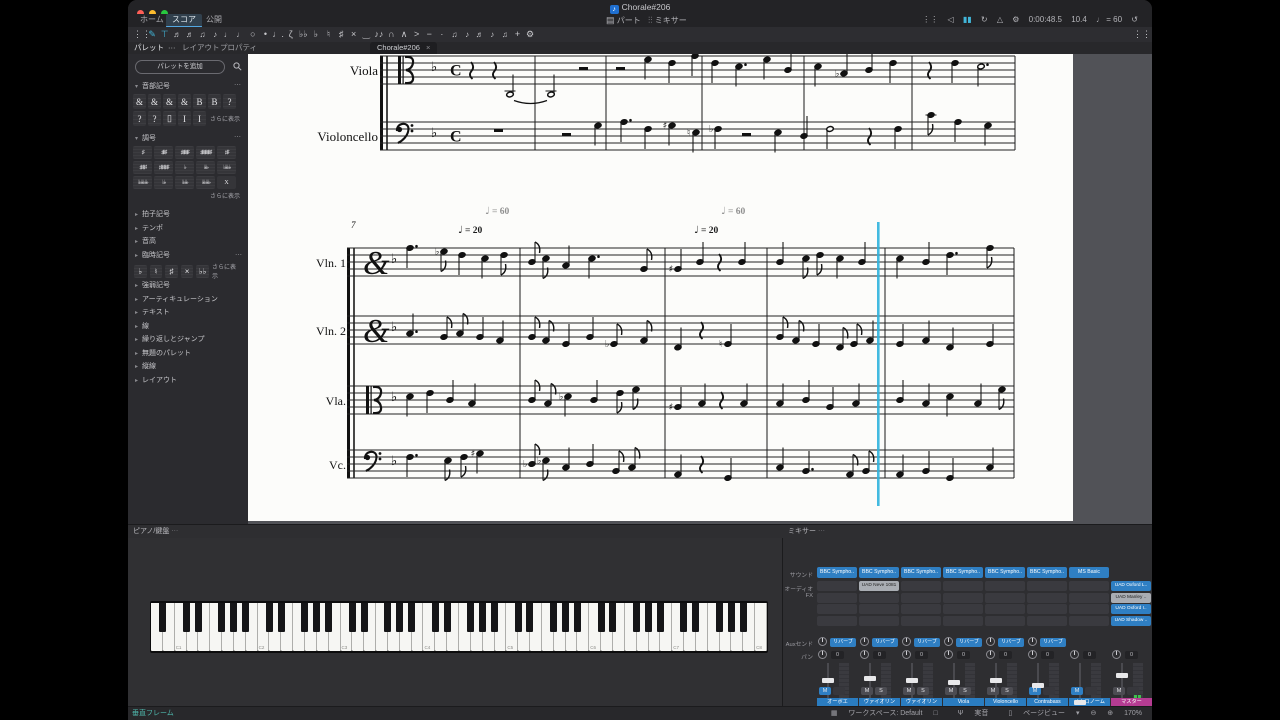 This screenshot has height=720, width=1280. Describe the element at coordinates (935, 713) in the screenshot. I see `loop-marker-icon: □` at that location.